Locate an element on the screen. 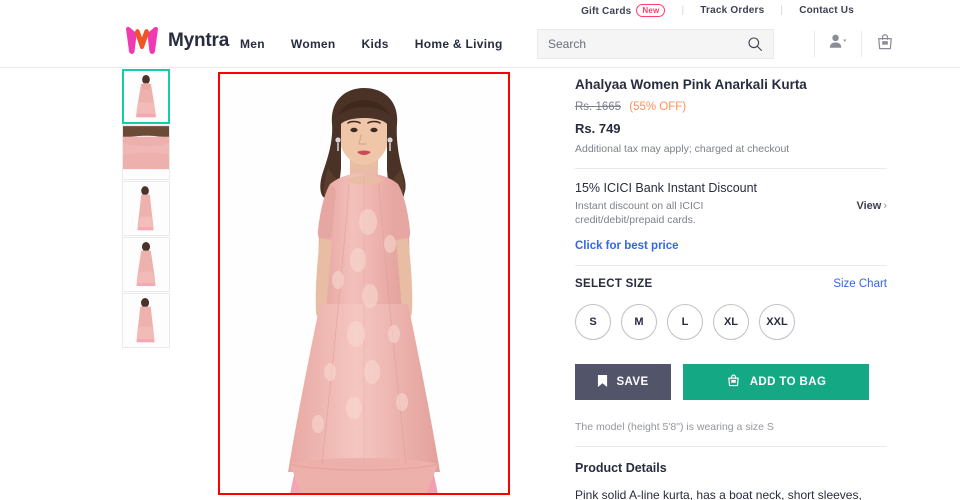 The height and width of the screenshot is (500, 960). size-chart-link: Size Chart is located at coordinates (860, 284).